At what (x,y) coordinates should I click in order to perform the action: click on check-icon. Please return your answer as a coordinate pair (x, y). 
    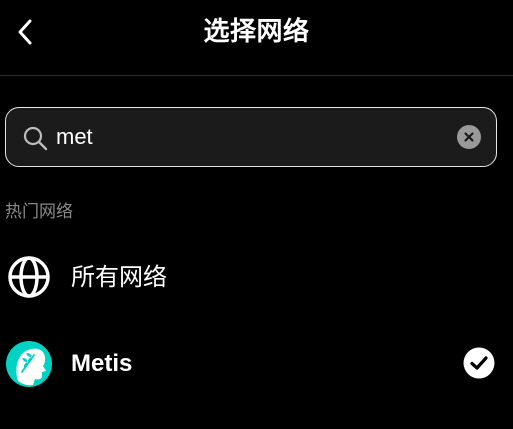
    Looking at the image, I should click on (479, 363).